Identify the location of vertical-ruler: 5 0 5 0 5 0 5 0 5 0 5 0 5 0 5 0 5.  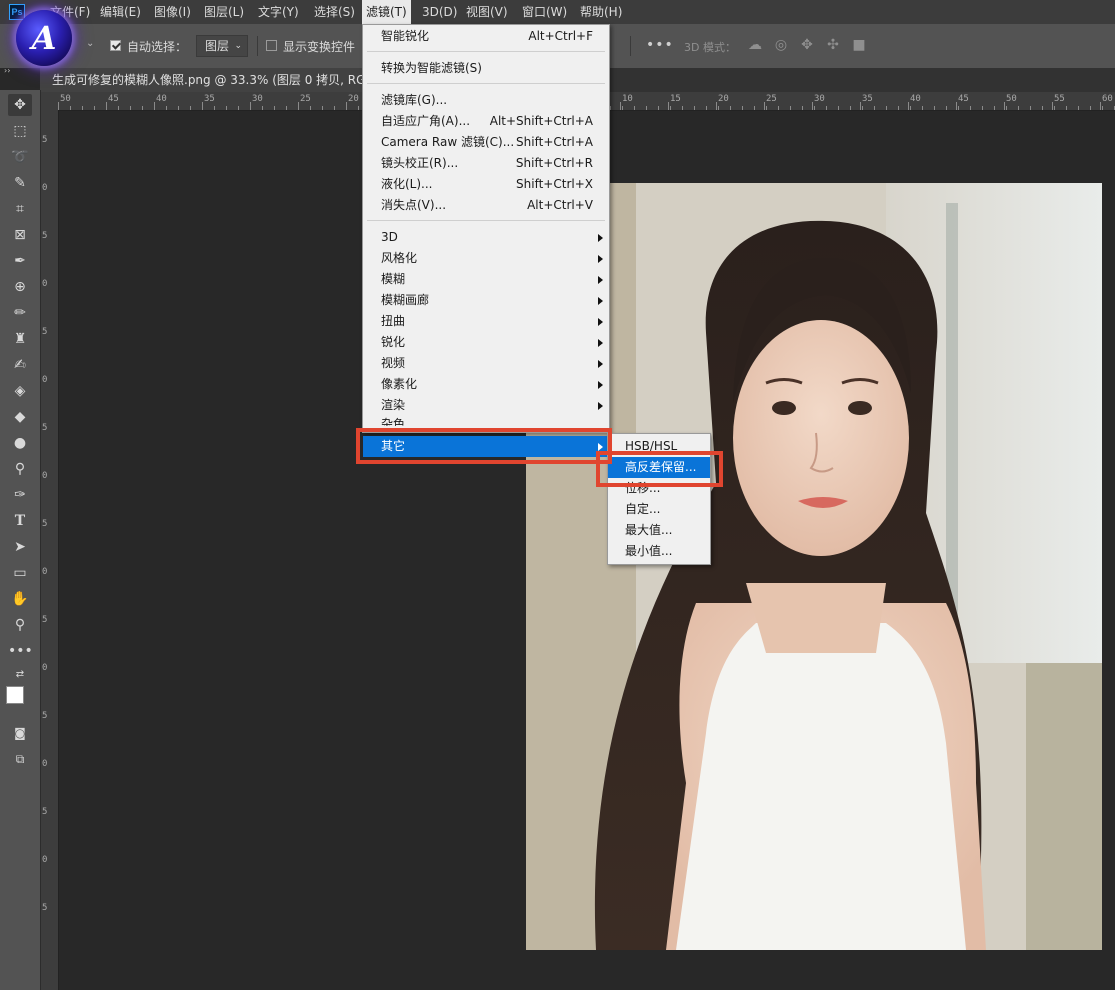
(49, 550).